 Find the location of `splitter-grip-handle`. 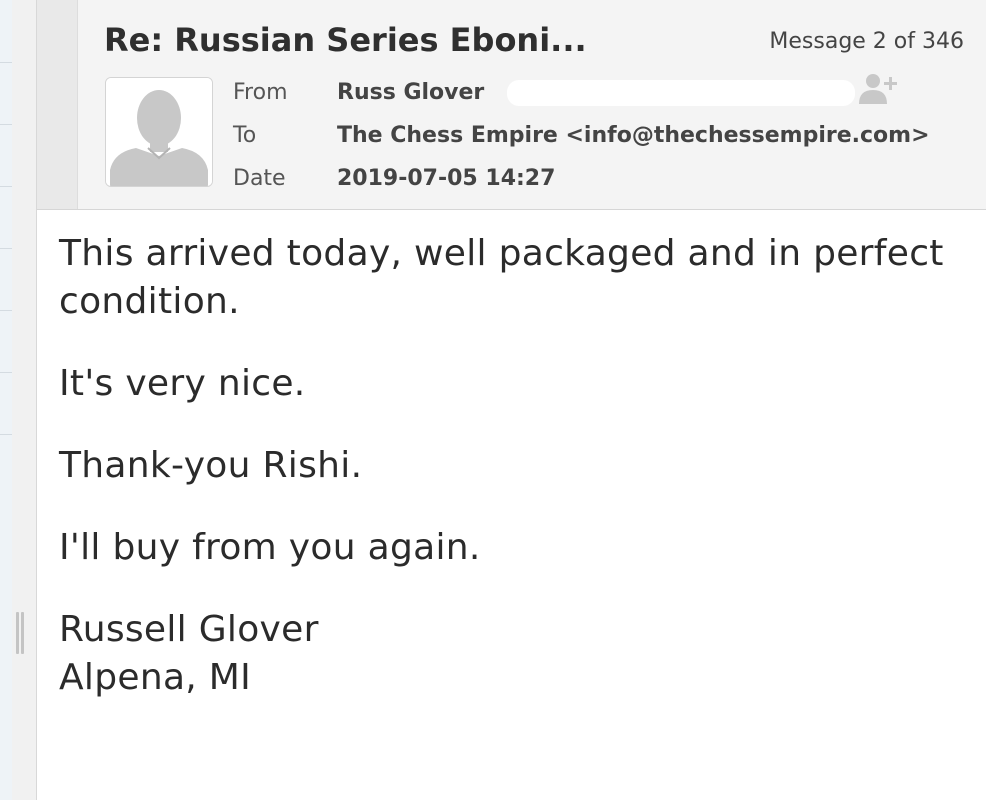

splitter-grip-handle is located at coordinates (21, 633).